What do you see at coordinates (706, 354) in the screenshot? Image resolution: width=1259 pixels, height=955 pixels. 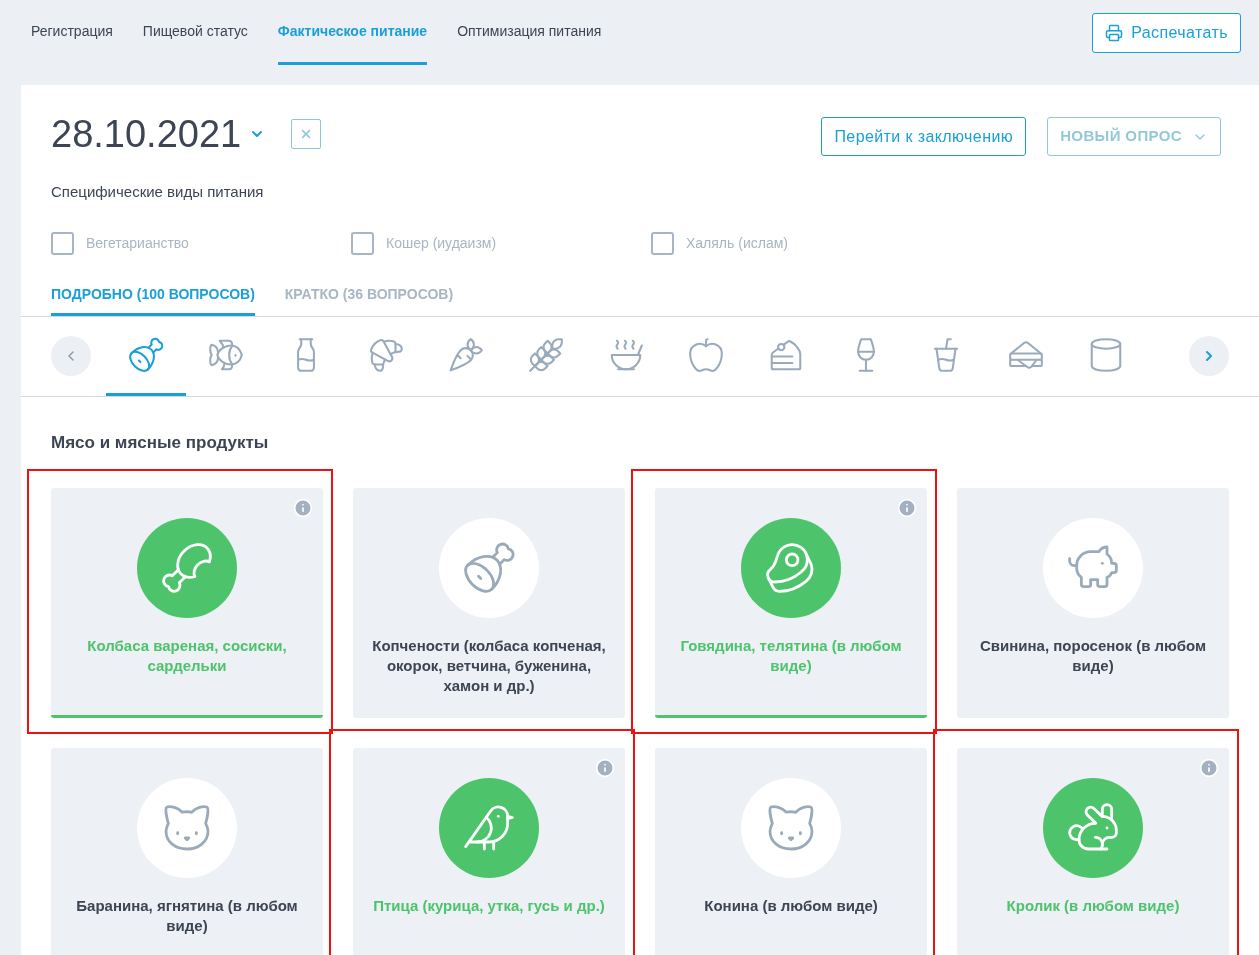 I see `apple-icon` at bounding box center [706, 354].